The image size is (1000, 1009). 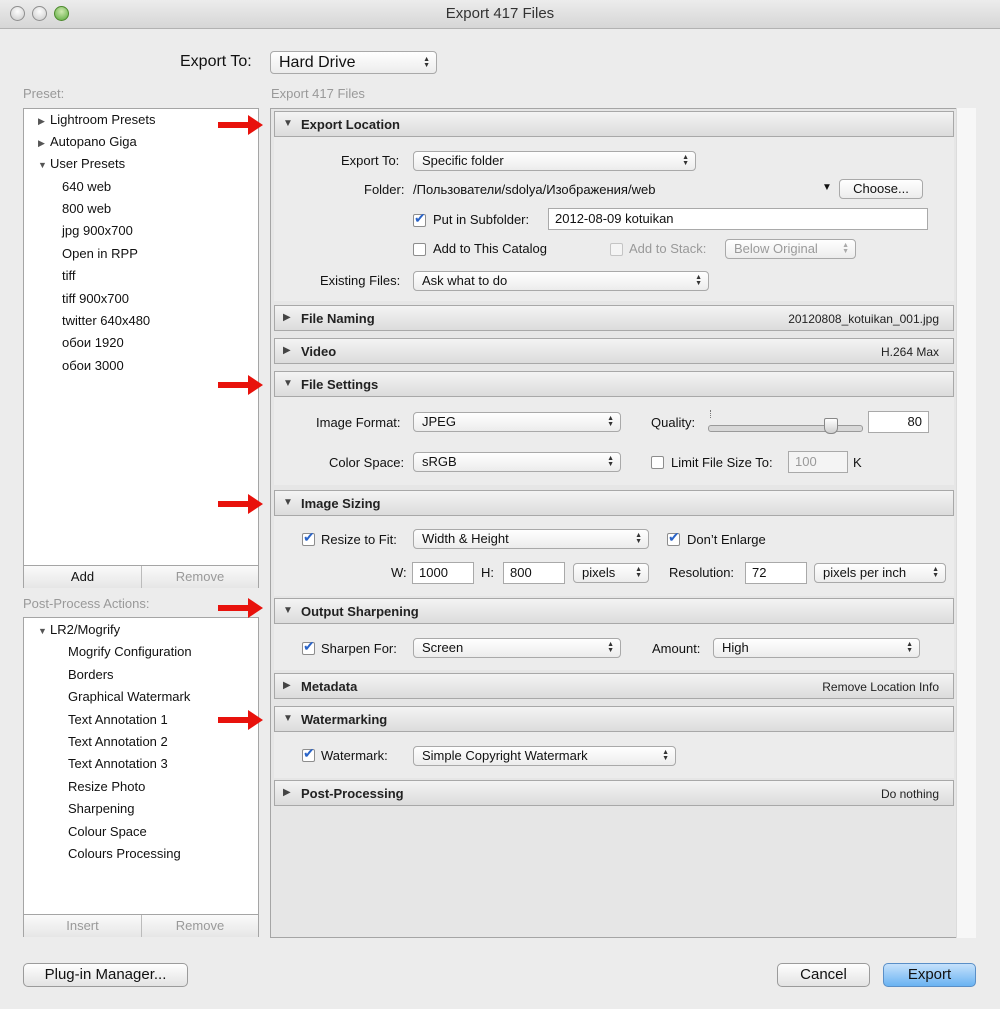 What do you see at coordinates (83, 926) in the screenshot?
I see `insert-action-button: Insert` at bounding box center [83, 926].